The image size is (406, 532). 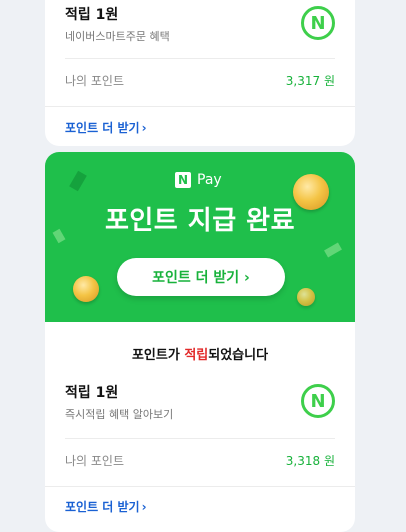 What do you see at coordinates (200, 29) in the screenshot?
I see `reward-row: 적립 1원 네이버스마트주문 혜택 N` at bounding box center [200, 29].